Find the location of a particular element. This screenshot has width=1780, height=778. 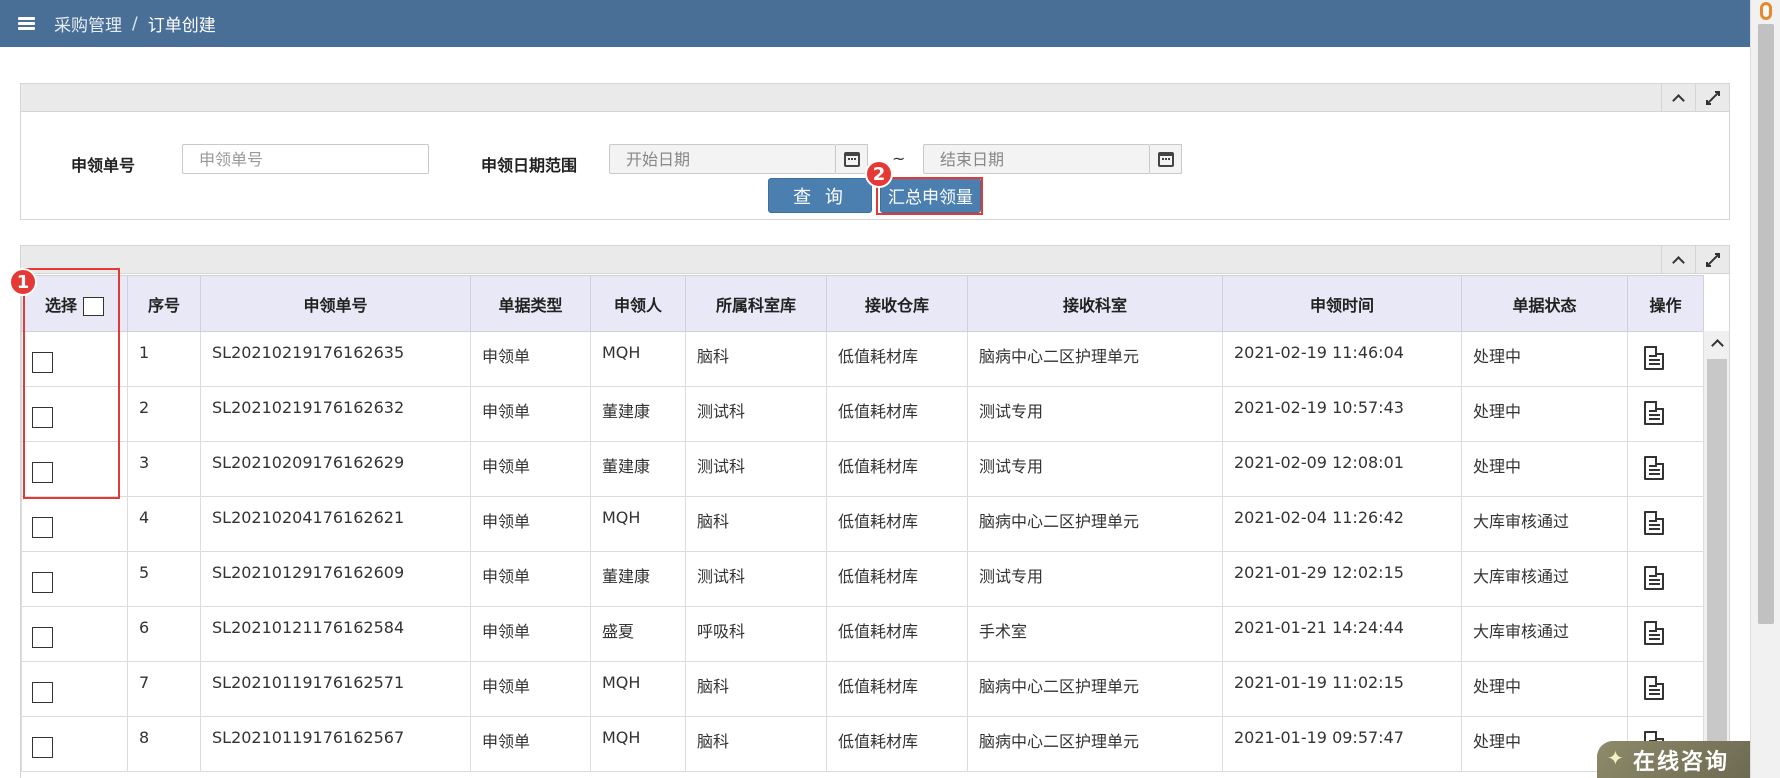

fullscreen-search-button is located at coordinates (1712, 98).